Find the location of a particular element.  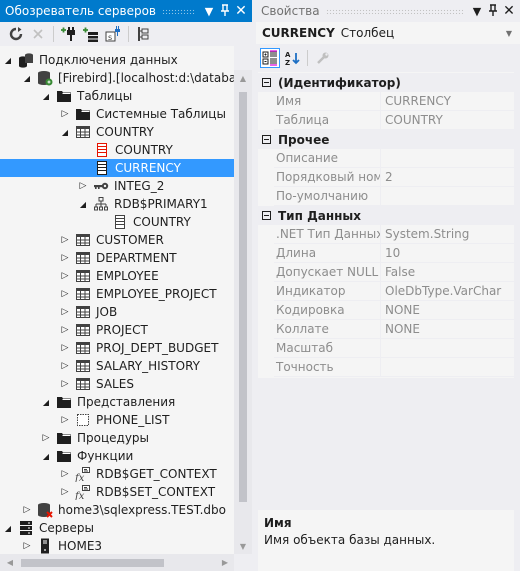

tree-node: ◢ RDB$PRIMARY1 is located at coordinates (117, 204).